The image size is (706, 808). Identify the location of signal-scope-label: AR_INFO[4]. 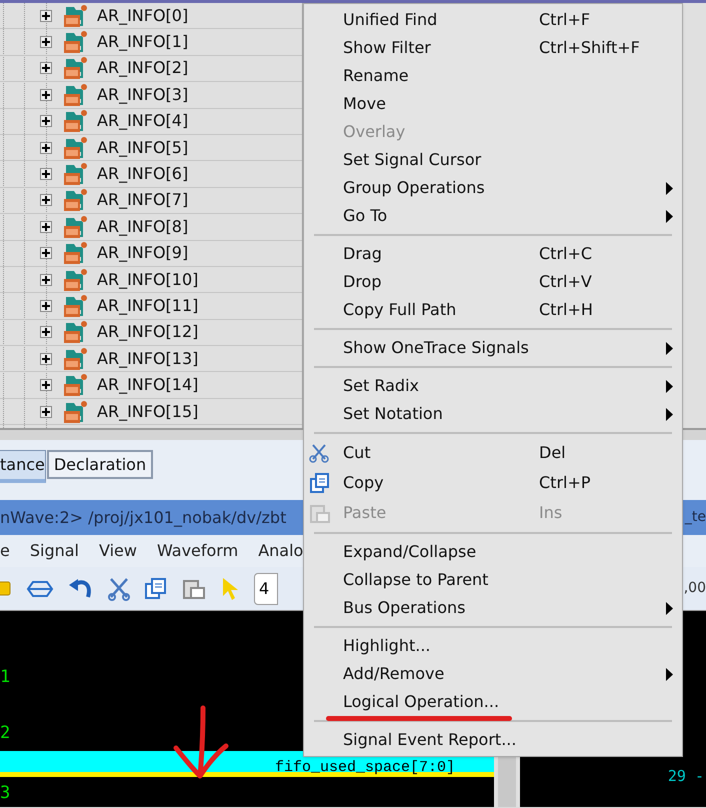
(142, 121).